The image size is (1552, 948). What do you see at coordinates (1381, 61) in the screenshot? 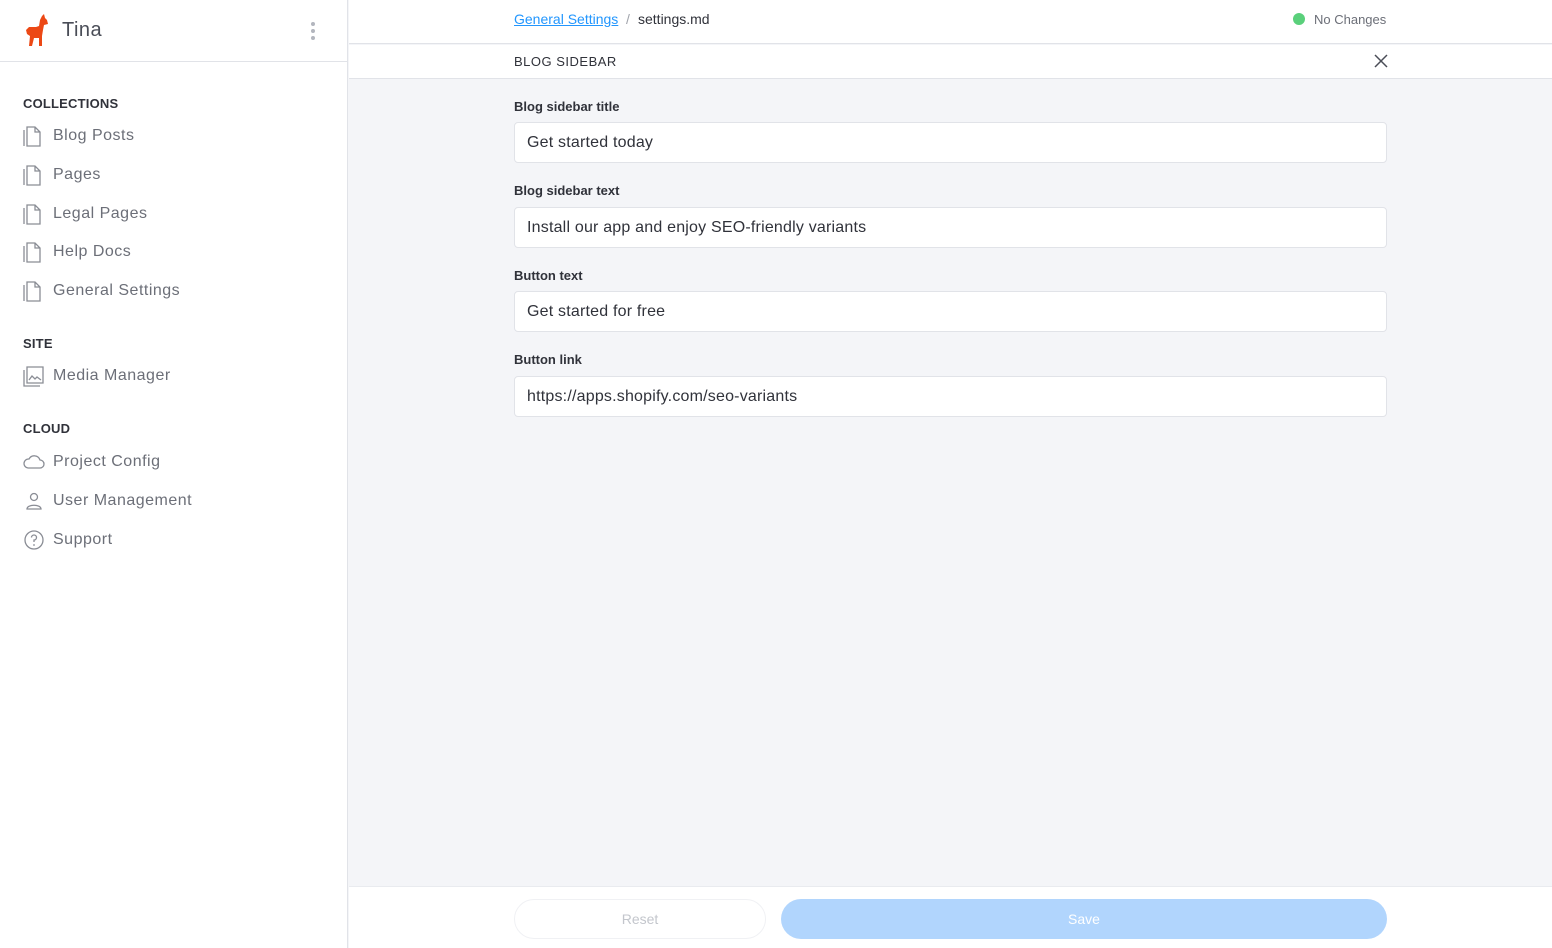
I see `close-icon` at bounding box center [1381, 61].